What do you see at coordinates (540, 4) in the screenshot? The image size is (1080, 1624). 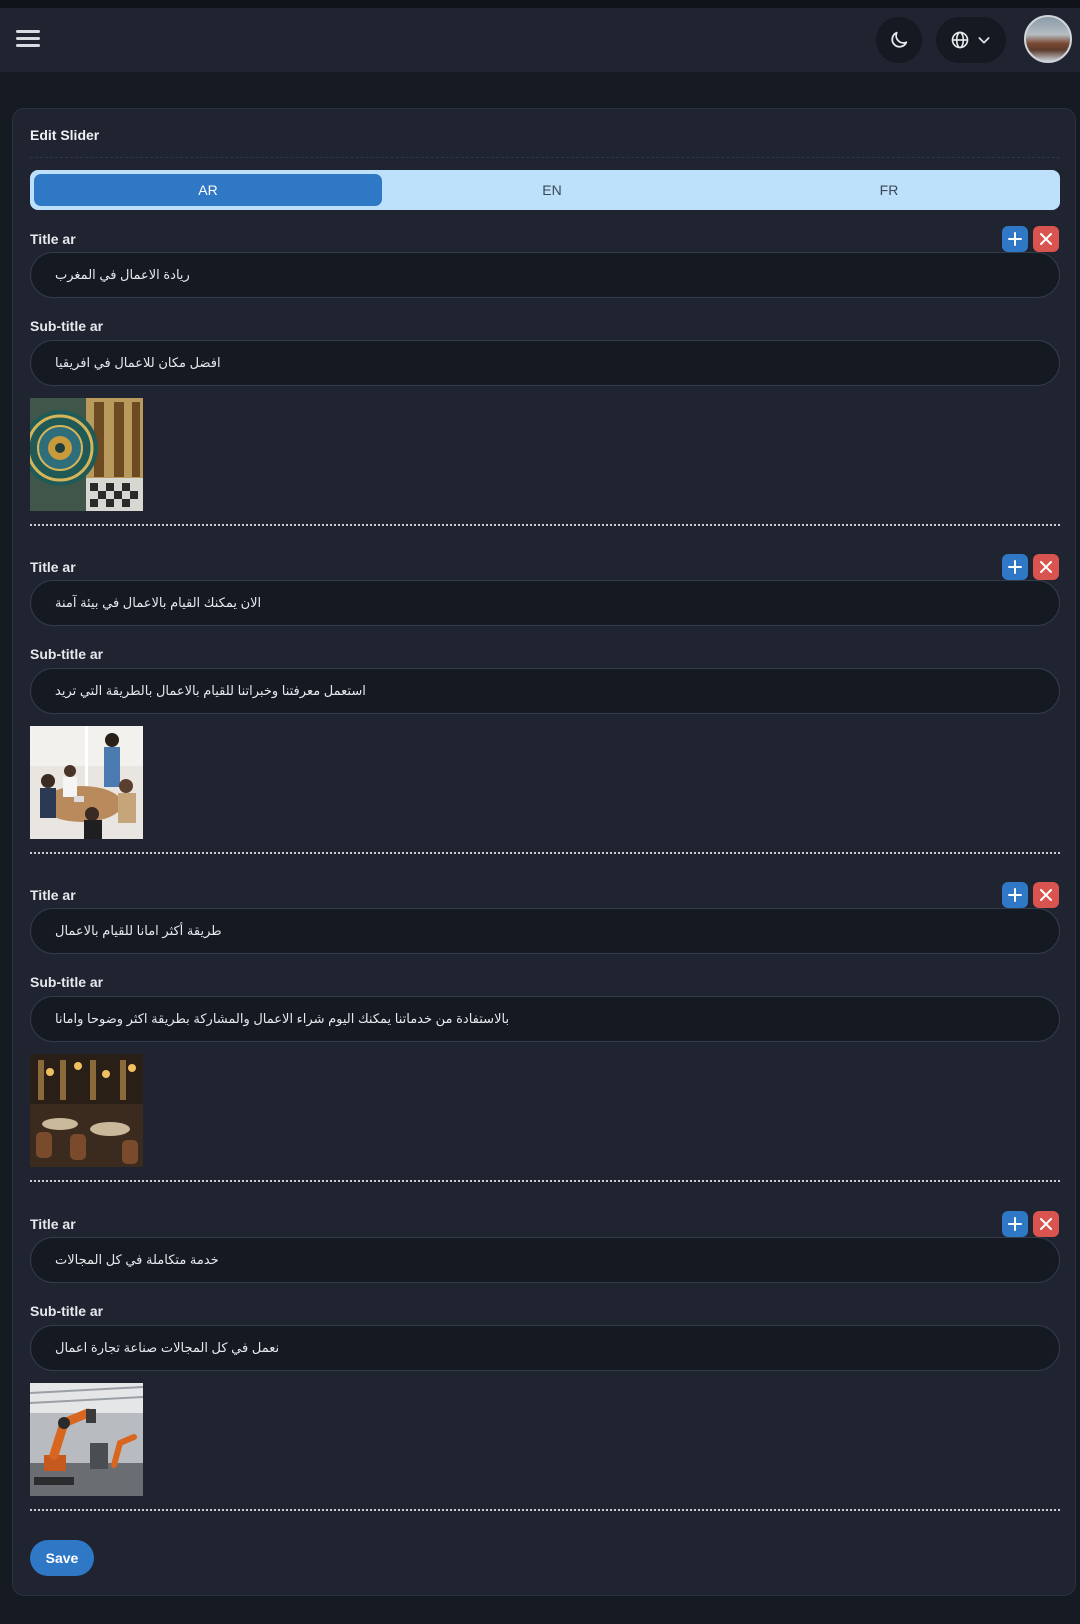 I see `top-strip` at bounding box center [540, 4].